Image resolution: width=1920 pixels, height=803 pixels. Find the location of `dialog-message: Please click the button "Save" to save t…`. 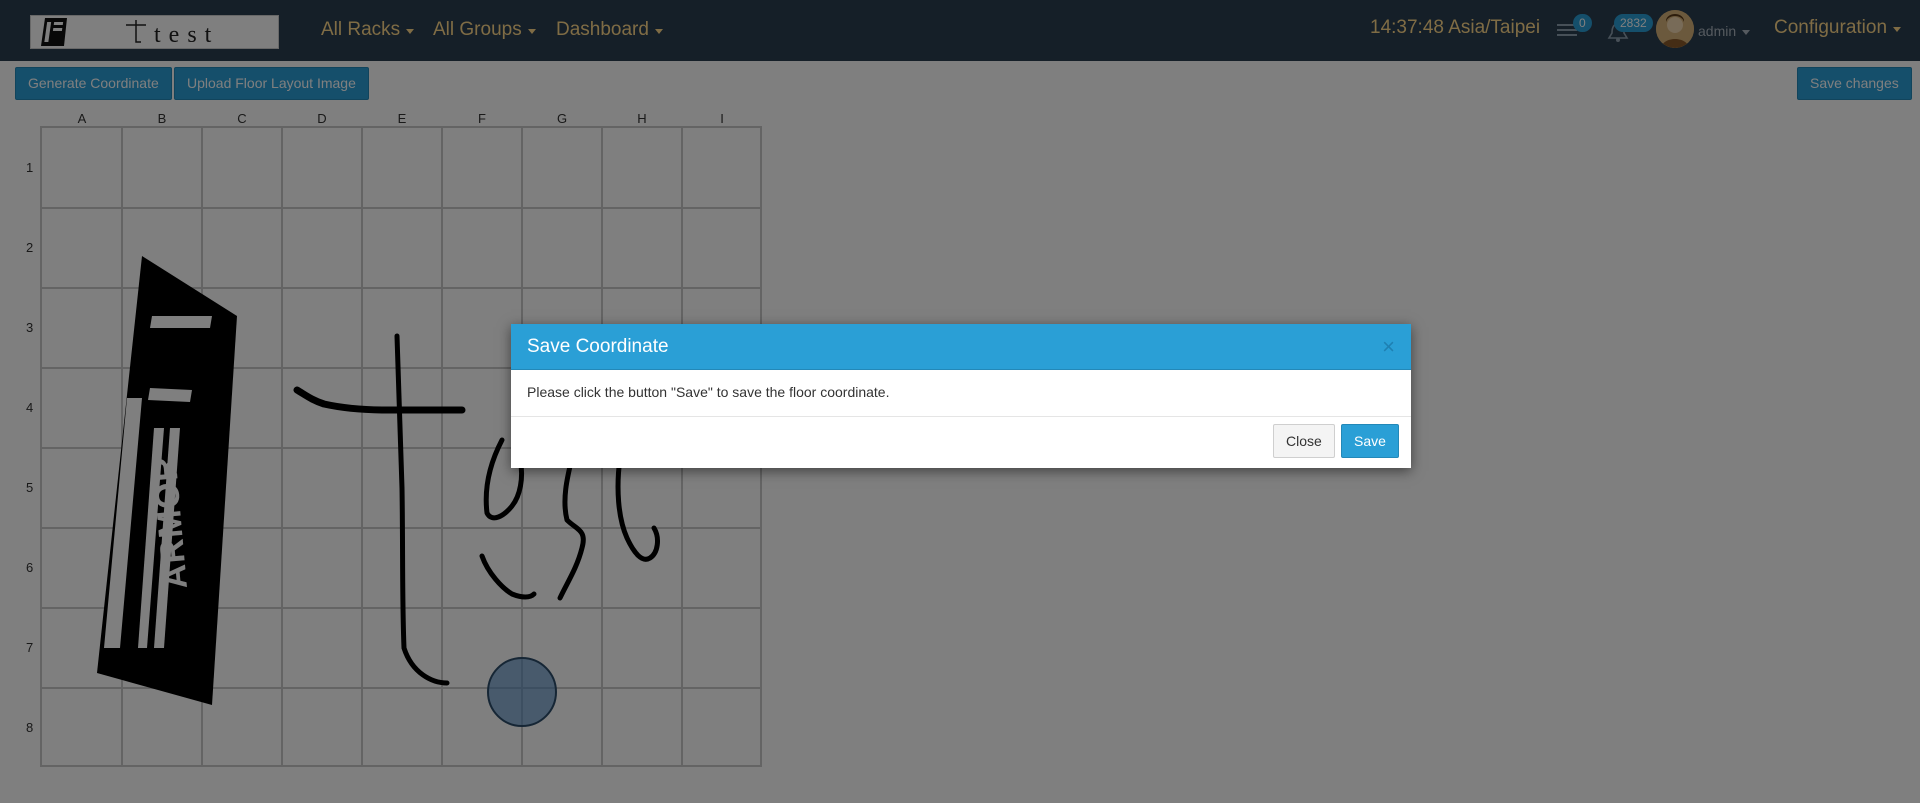

dialog-message: Please click the button "Save" to save t… is located at coordinates (708, 392).